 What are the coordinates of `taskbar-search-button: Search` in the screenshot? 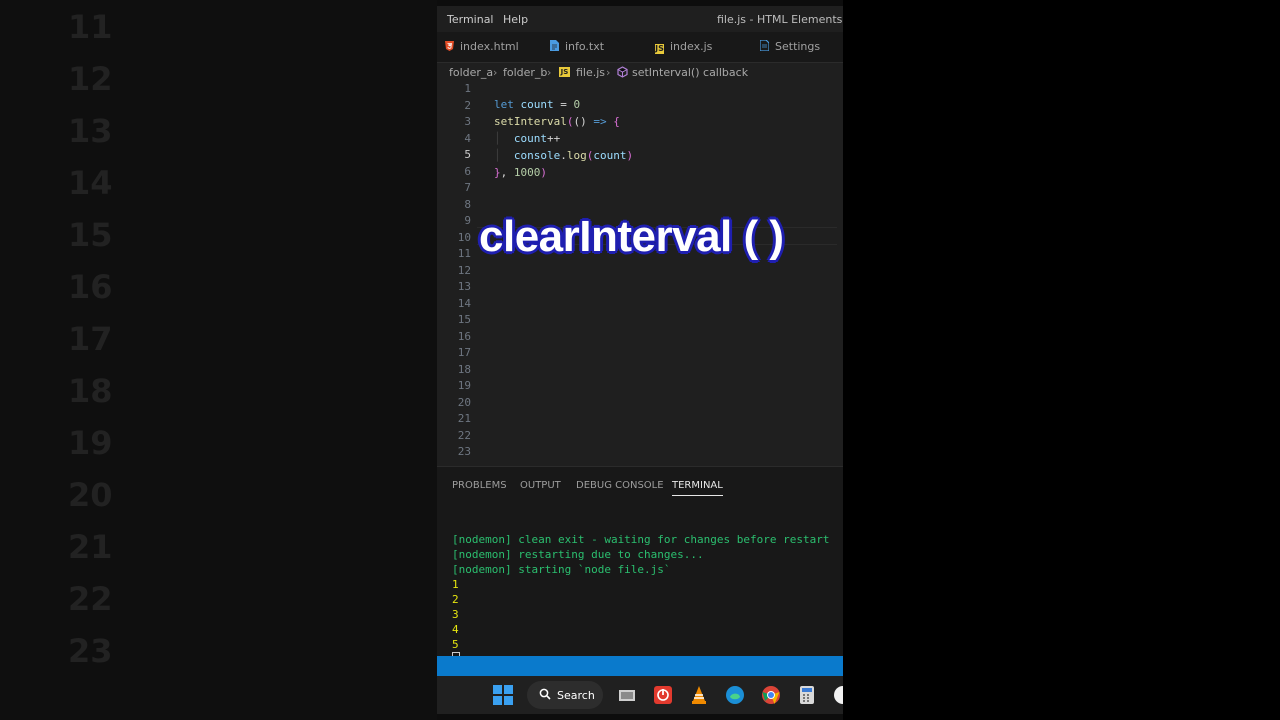 It's located at (565, 695).